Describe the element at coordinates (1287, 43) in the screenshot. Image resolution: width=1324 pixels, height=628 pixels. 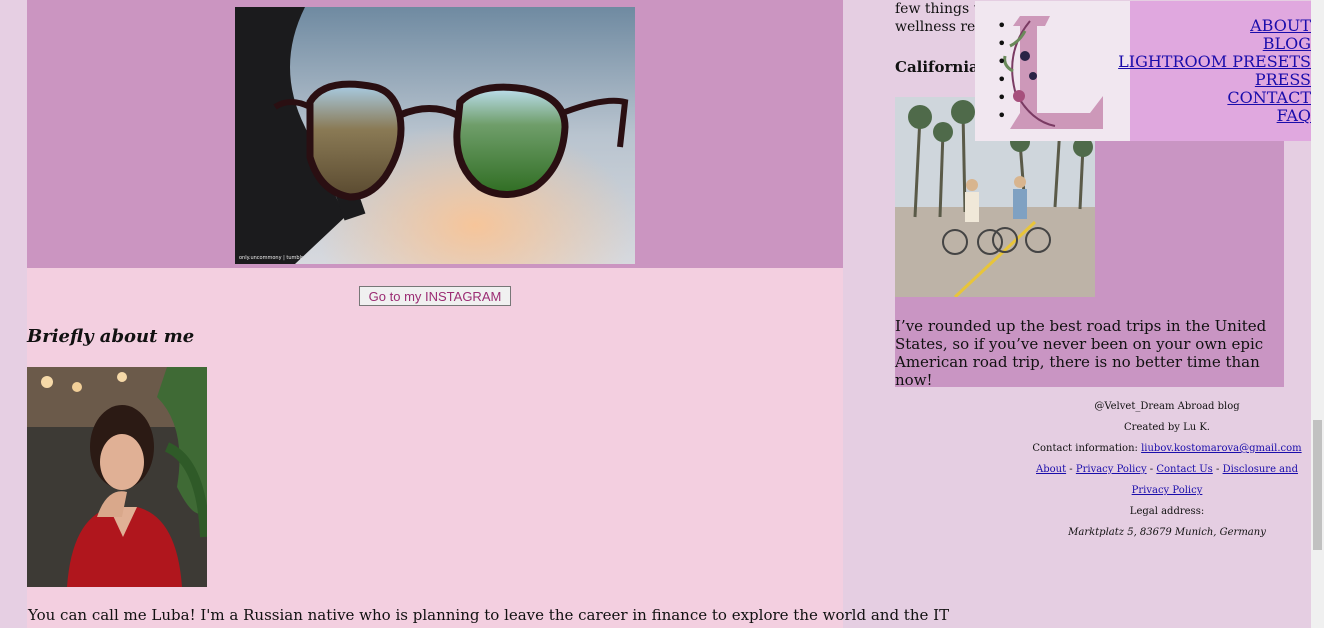
I see `nav-link-blog: BLOG` at that location.